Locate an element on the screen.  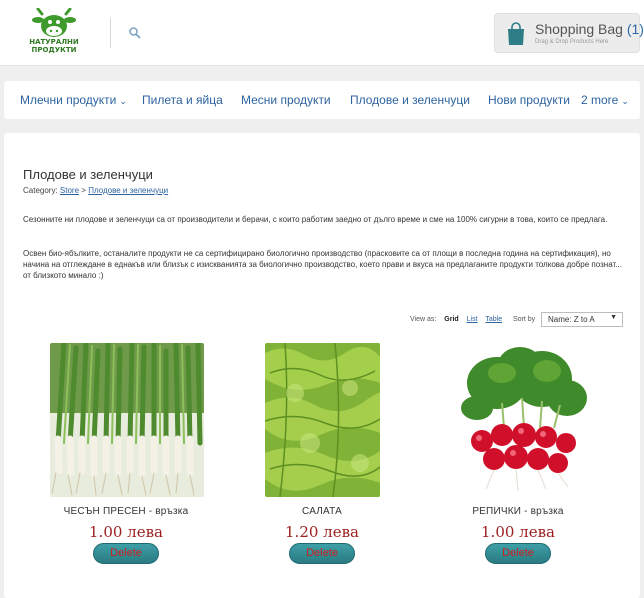
view-list-option: List is located at coordinates (472, 319).